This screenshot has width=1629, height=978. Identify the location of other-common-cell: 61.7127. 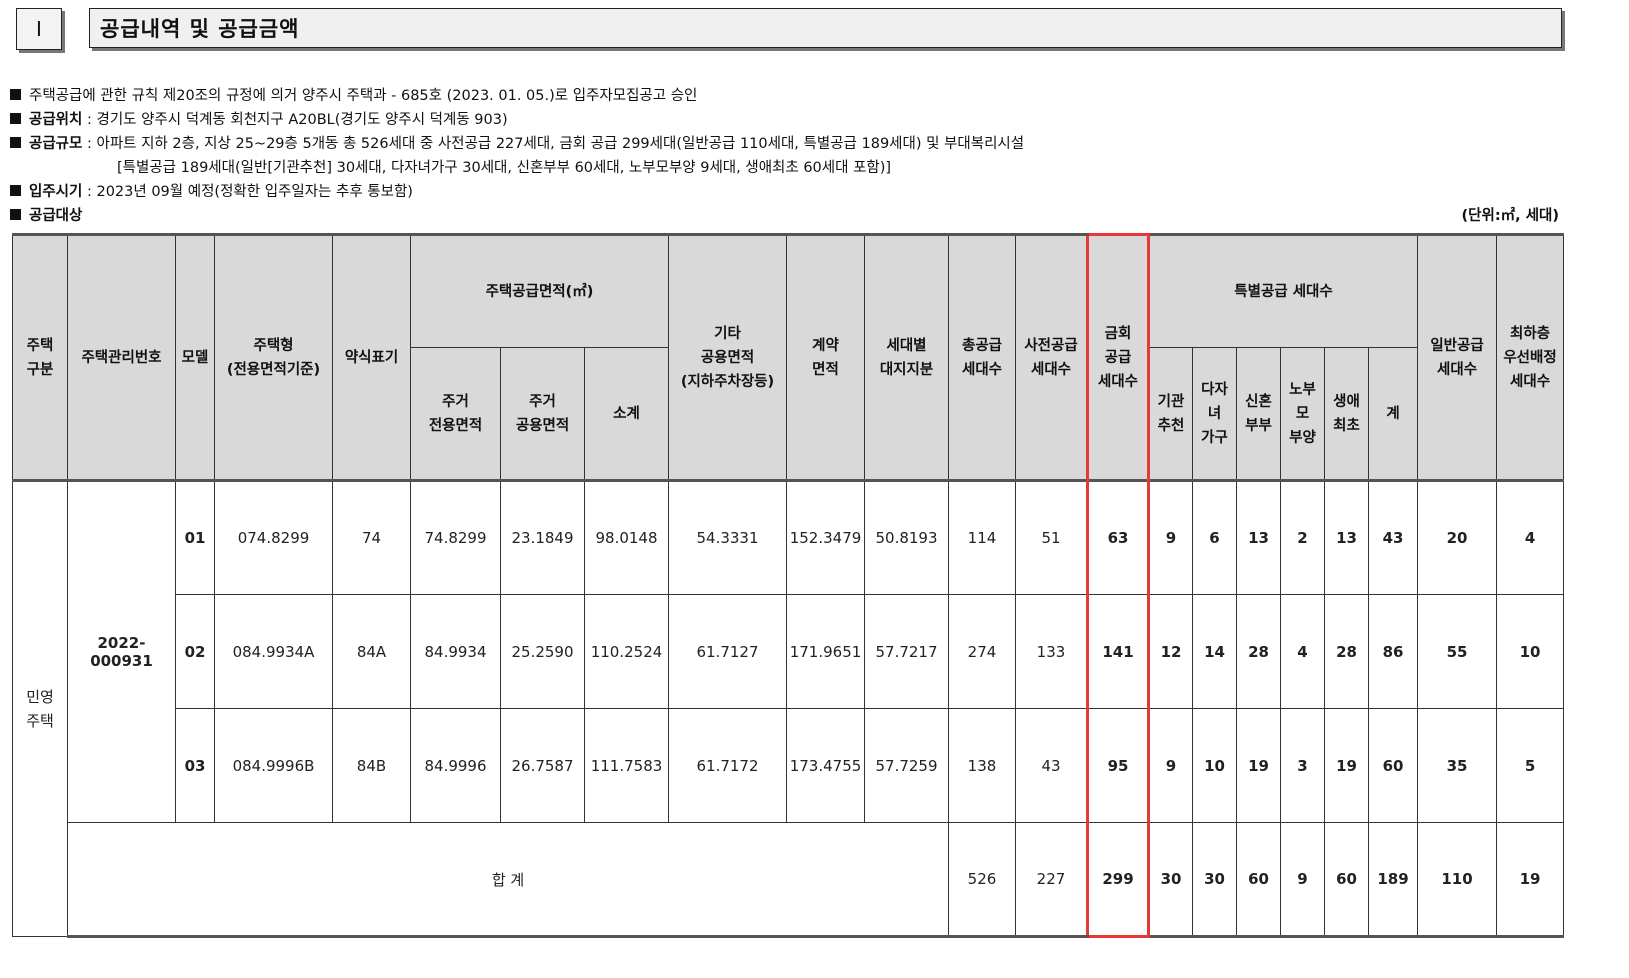
(727, 651).